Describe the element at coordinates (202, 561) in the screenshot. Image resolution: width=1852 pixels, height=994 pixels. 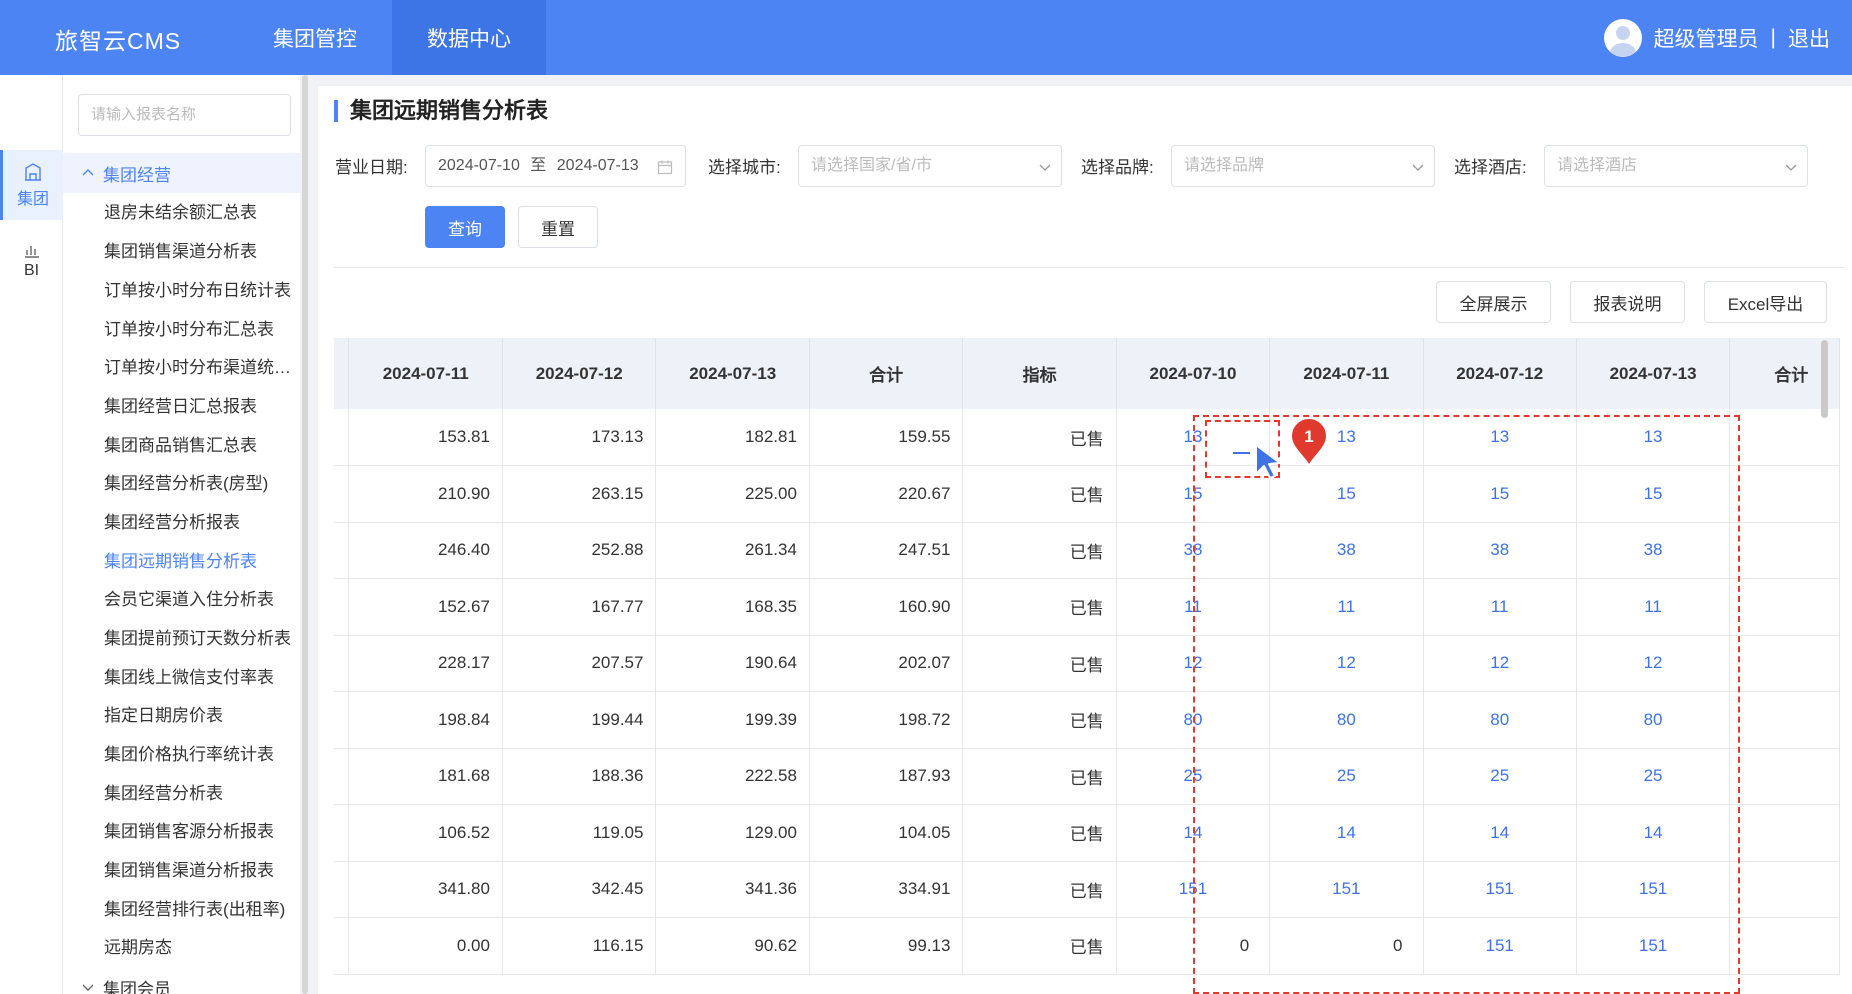
I see `tree-item-active: 集团远期销售分析表` at that location.